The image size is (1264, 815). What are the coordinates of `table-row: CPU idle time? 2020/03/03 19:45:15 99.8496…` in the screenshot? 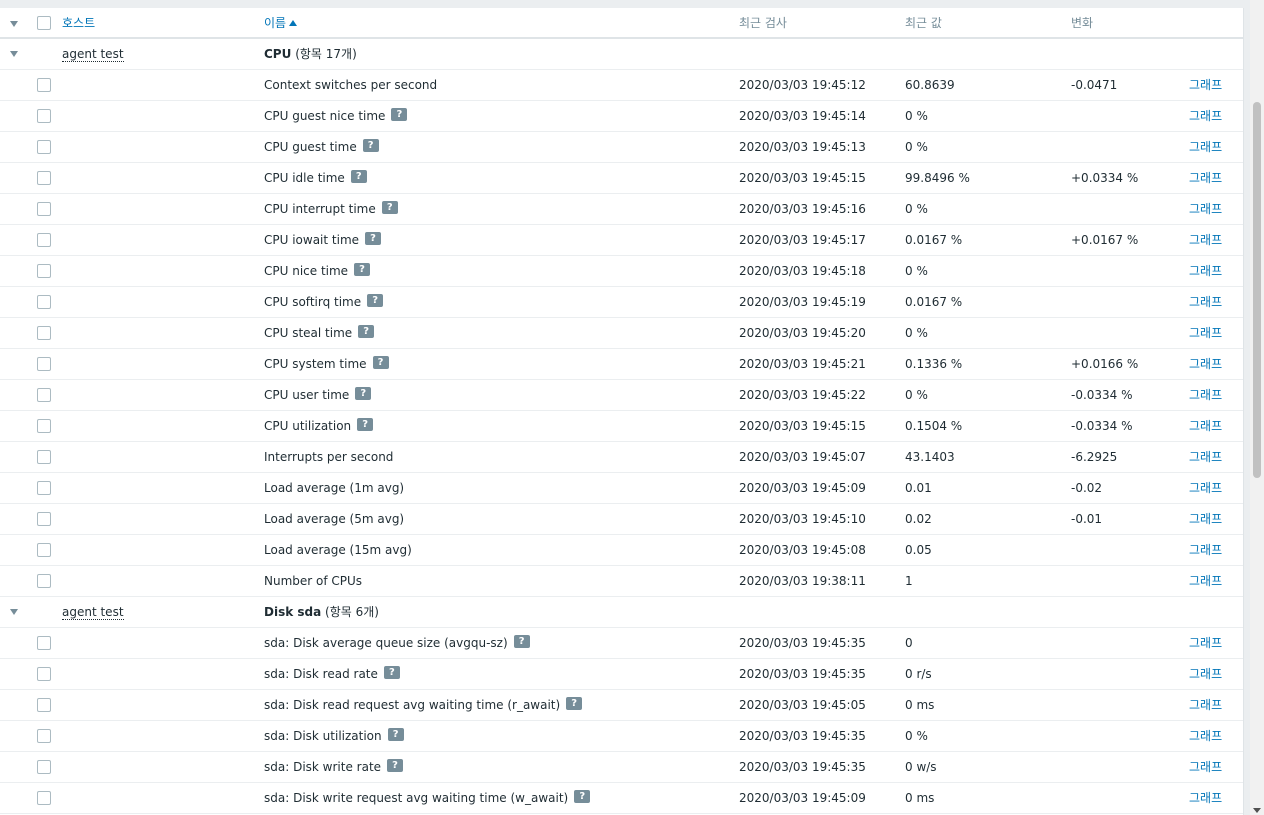 It's located at (621, 178).